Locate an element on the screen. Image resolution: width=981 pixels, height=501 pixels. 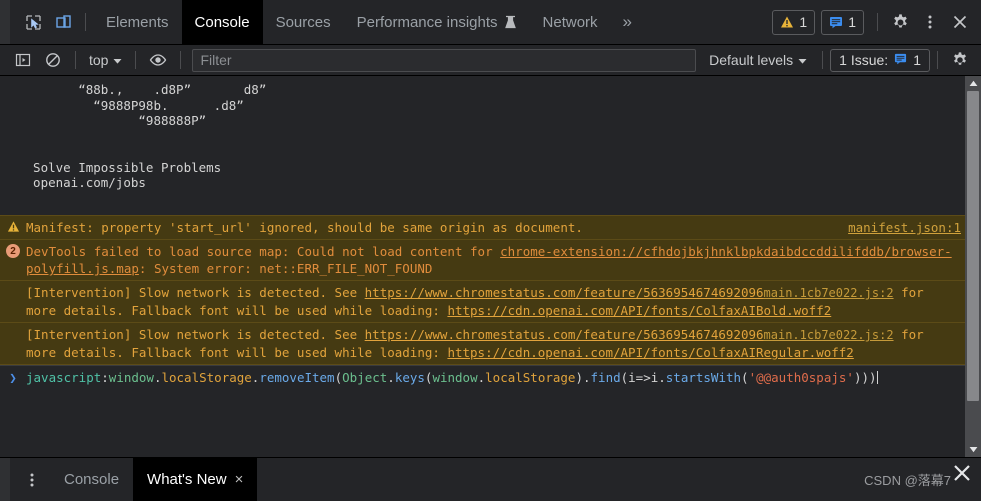
more-vertical-icon is located at coordinates (930, 22).